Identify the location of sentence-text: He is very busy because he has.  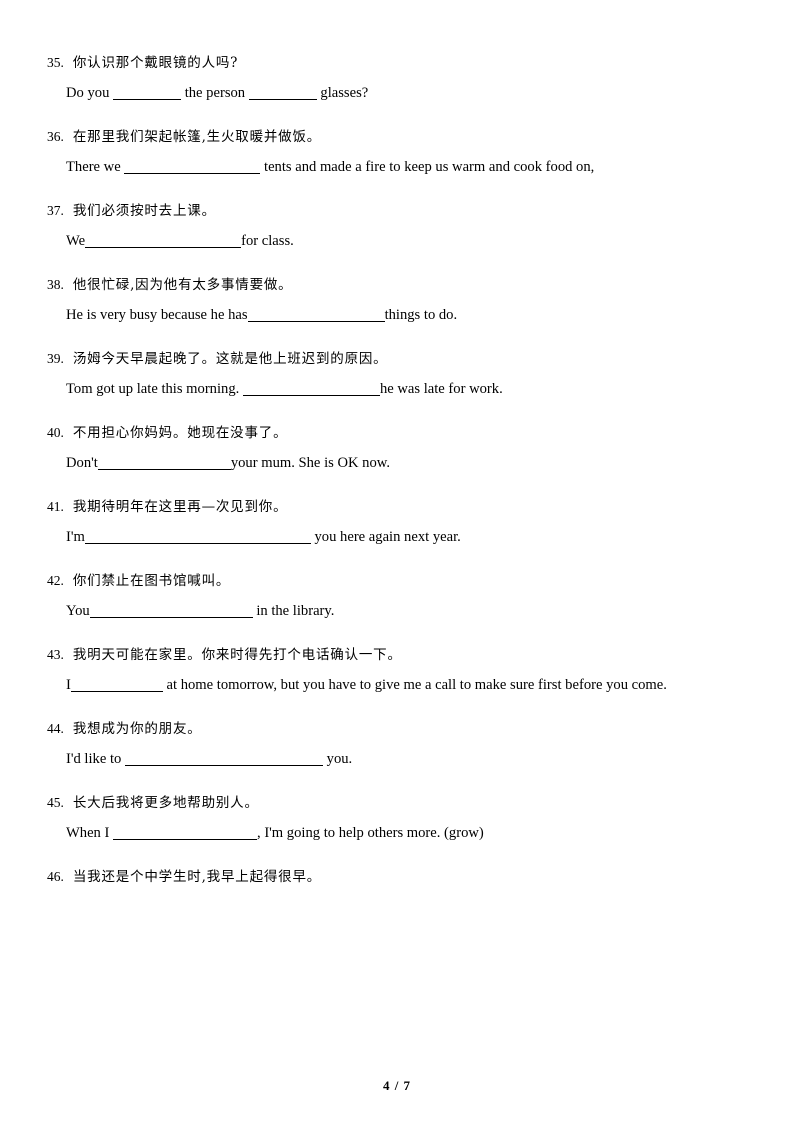
(157, 315).